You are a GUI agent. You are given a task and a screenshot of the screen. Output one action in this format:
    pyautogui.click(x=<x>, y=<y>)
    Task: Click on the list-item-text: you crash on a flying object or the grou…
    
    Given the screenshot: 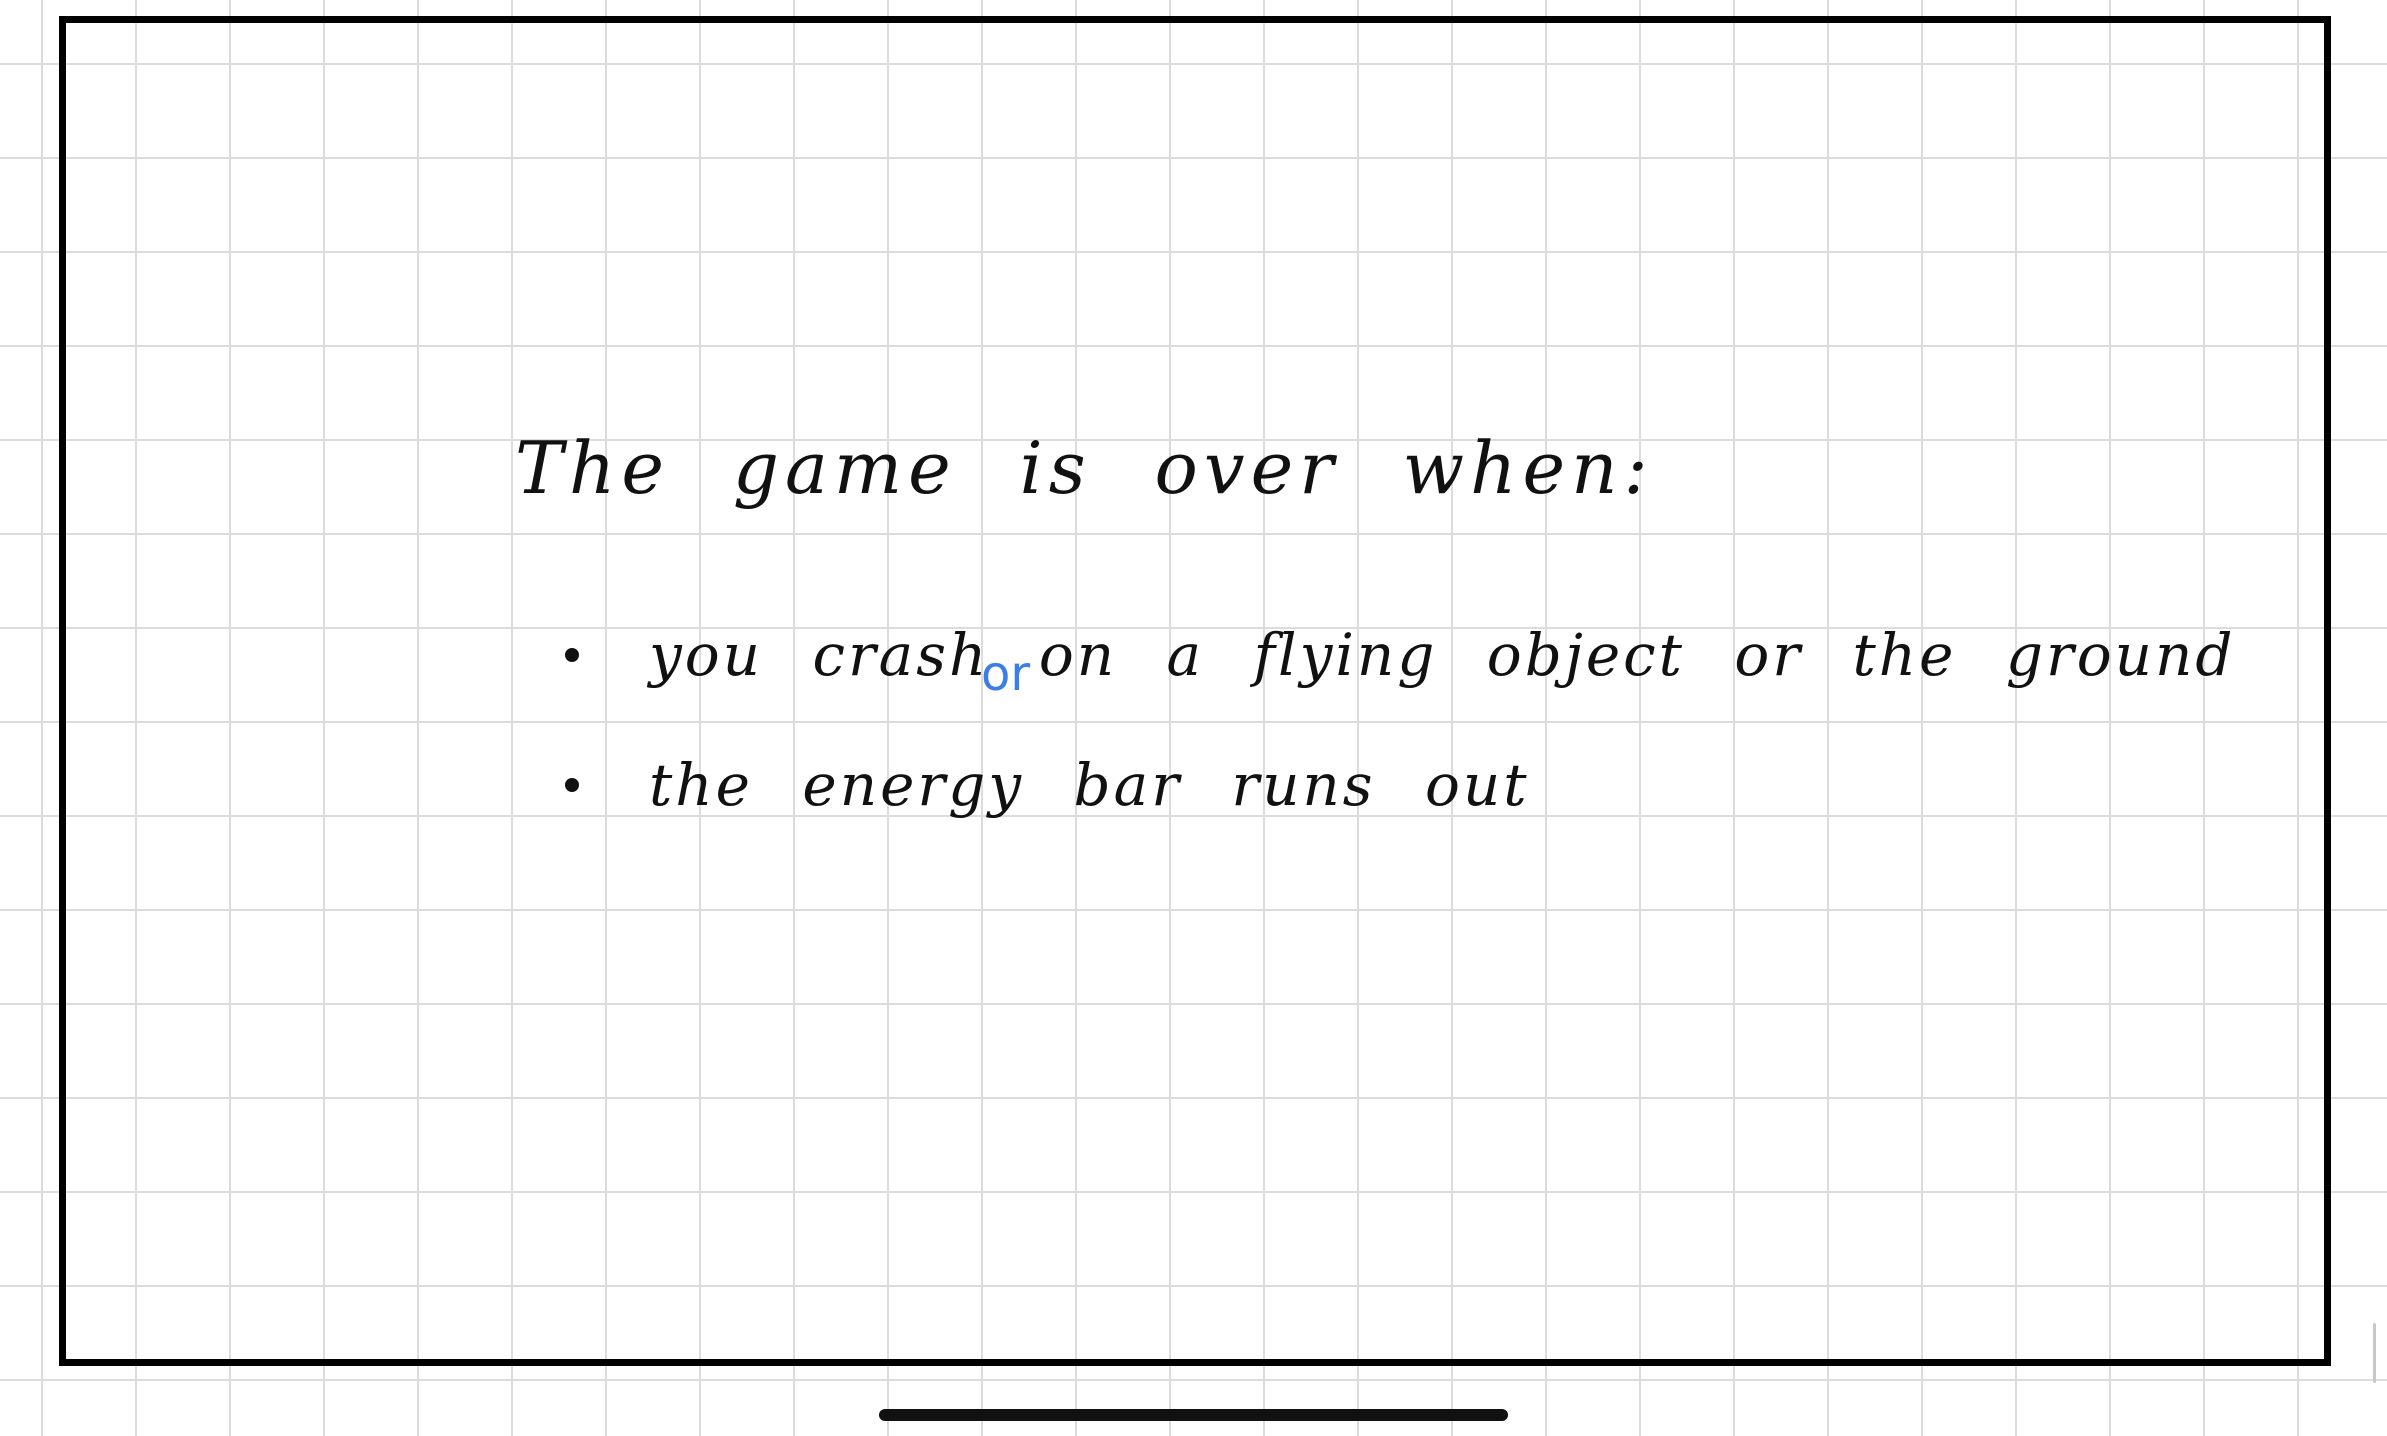 What is the action you would take?
    pyautogui.click(x=1442, y=655)
    